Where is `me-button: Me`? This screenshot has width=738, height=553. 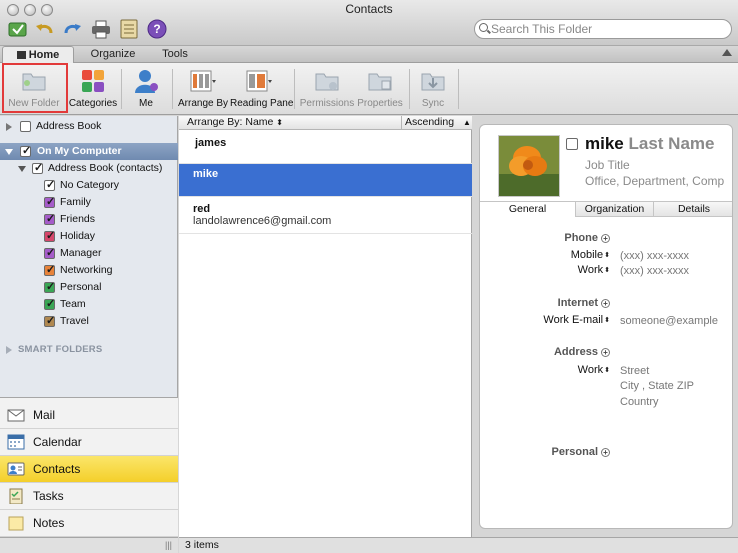 me-button: Me is located at coordinates (146, 89).